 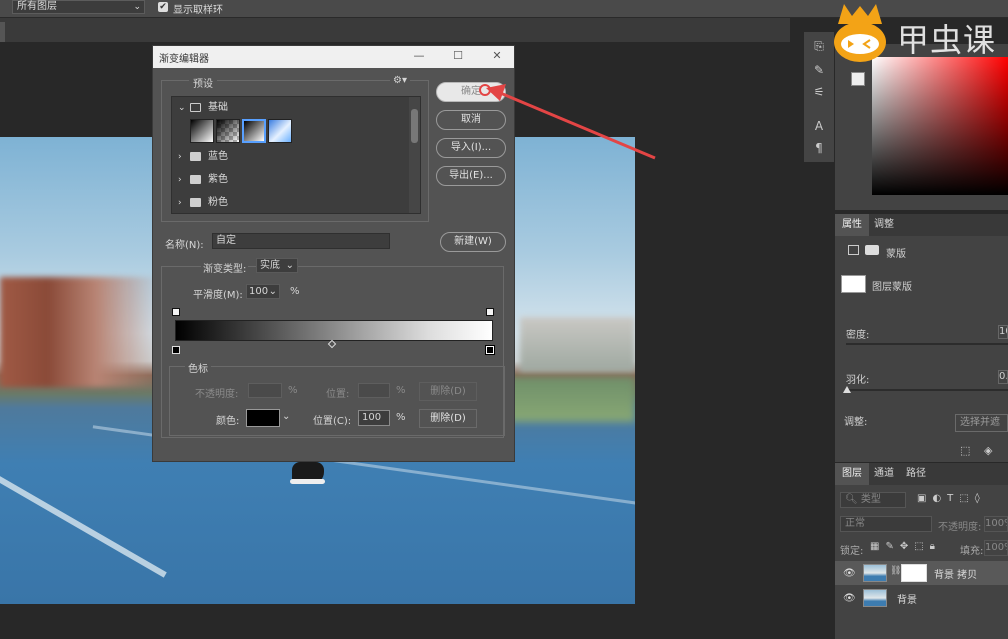 What do you see at coordinates (872, 250) in the screenshot?
I see `vector-mask-icon` at bounding box center [872, 250].